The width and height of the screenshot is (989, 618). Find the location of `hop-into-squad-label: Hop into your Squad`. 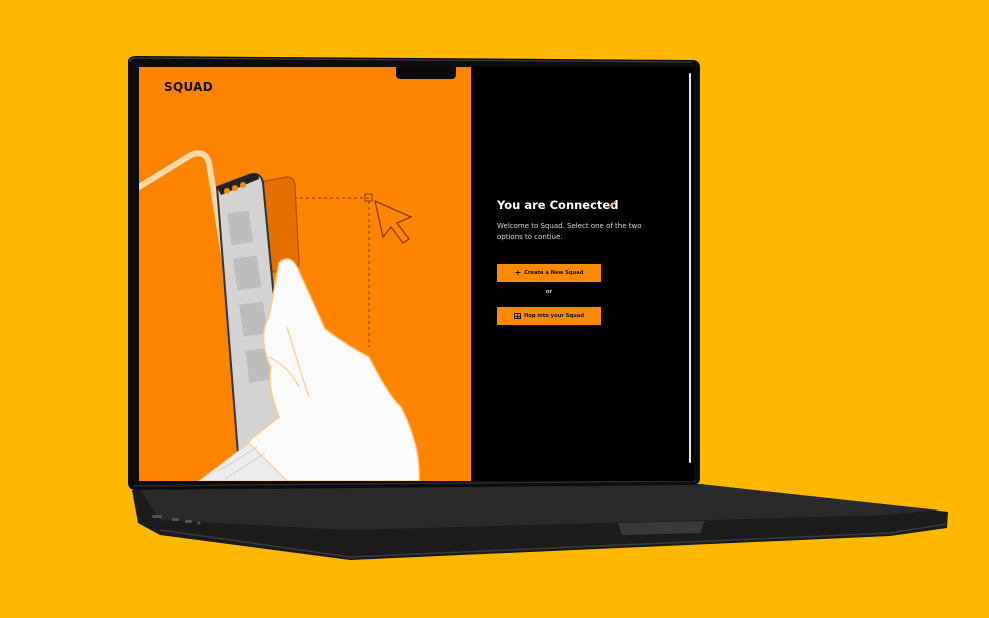

hop-into-squad-label: Hop into your Squad is located at coordinates (554, 316).